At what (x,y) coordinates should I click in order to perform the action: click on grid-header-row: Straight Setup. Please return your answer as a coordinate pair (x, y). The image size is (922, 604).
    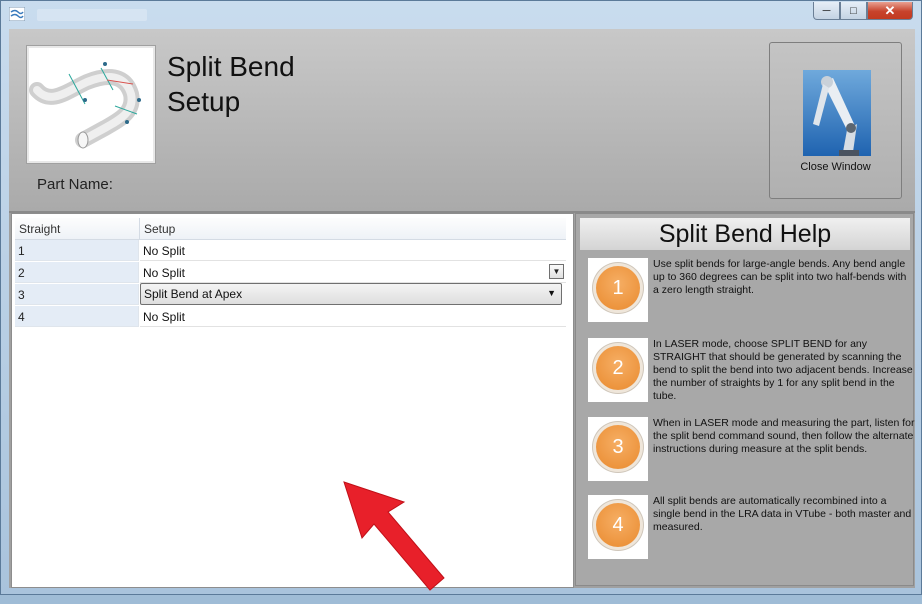
    Looking at the image, I should click on (290, 229).